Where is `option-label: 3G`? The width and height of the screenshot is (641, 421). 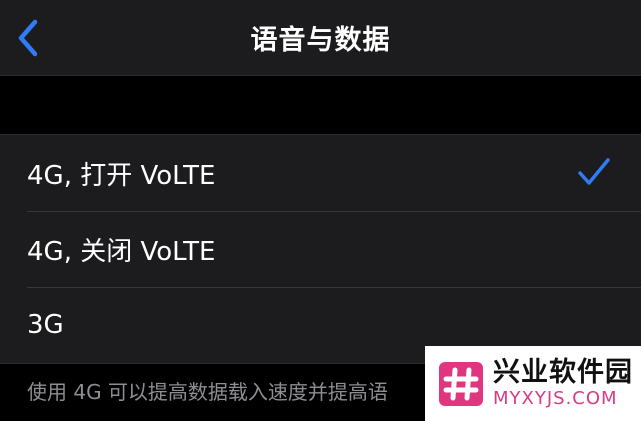 option-label: 3G is located at coordinates (45, 325).